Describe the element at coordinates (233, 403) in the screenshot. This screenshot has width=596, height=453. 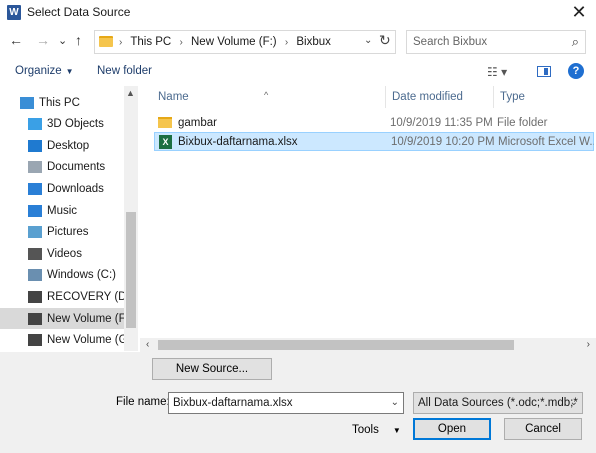
I see `file-name-value: Bixbux-daftarnama.xlsx` at that location.